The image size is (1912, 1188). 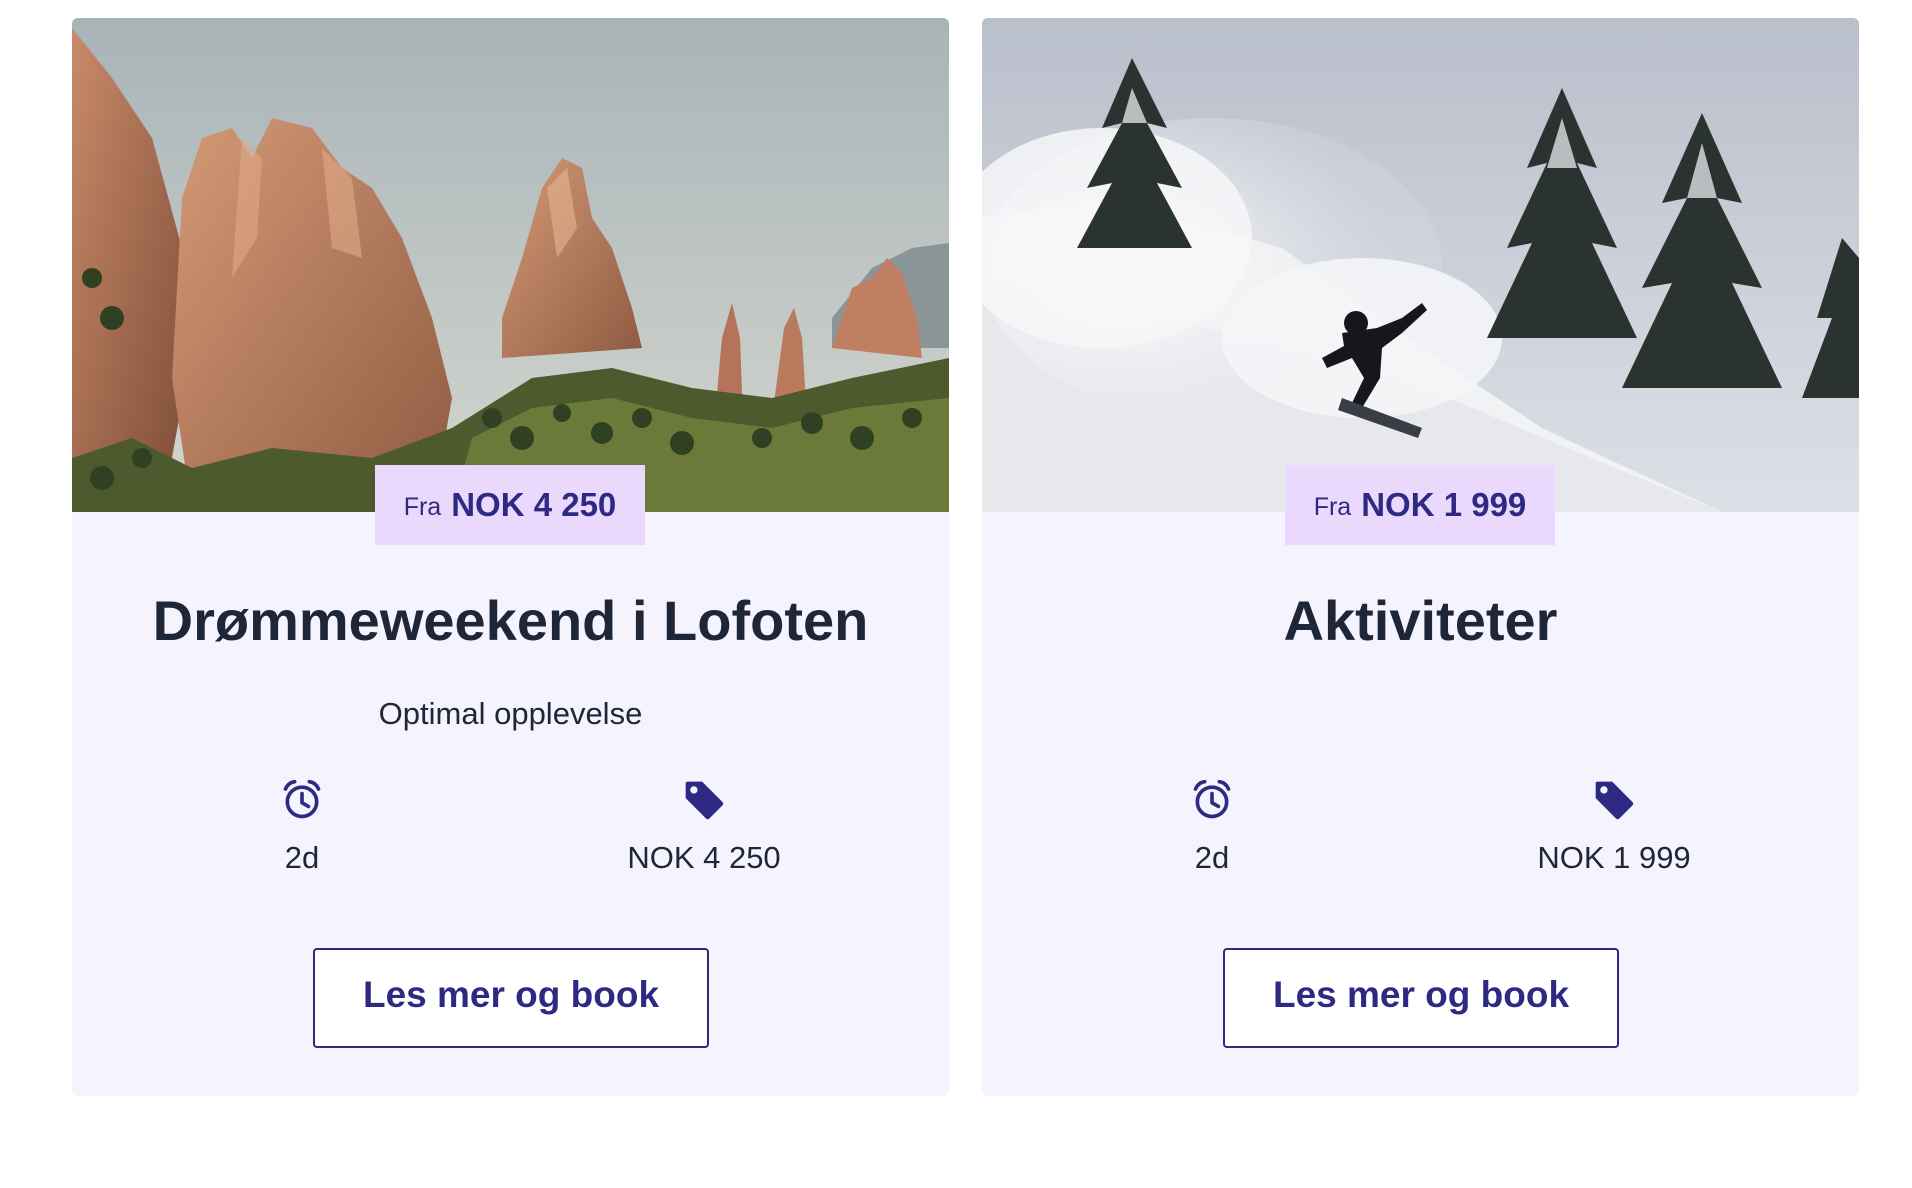 What do you see at coordinates (534, 504) in the screenshot?
I see `price-amount: NOK 4 250` at bounding box center [534, 504].